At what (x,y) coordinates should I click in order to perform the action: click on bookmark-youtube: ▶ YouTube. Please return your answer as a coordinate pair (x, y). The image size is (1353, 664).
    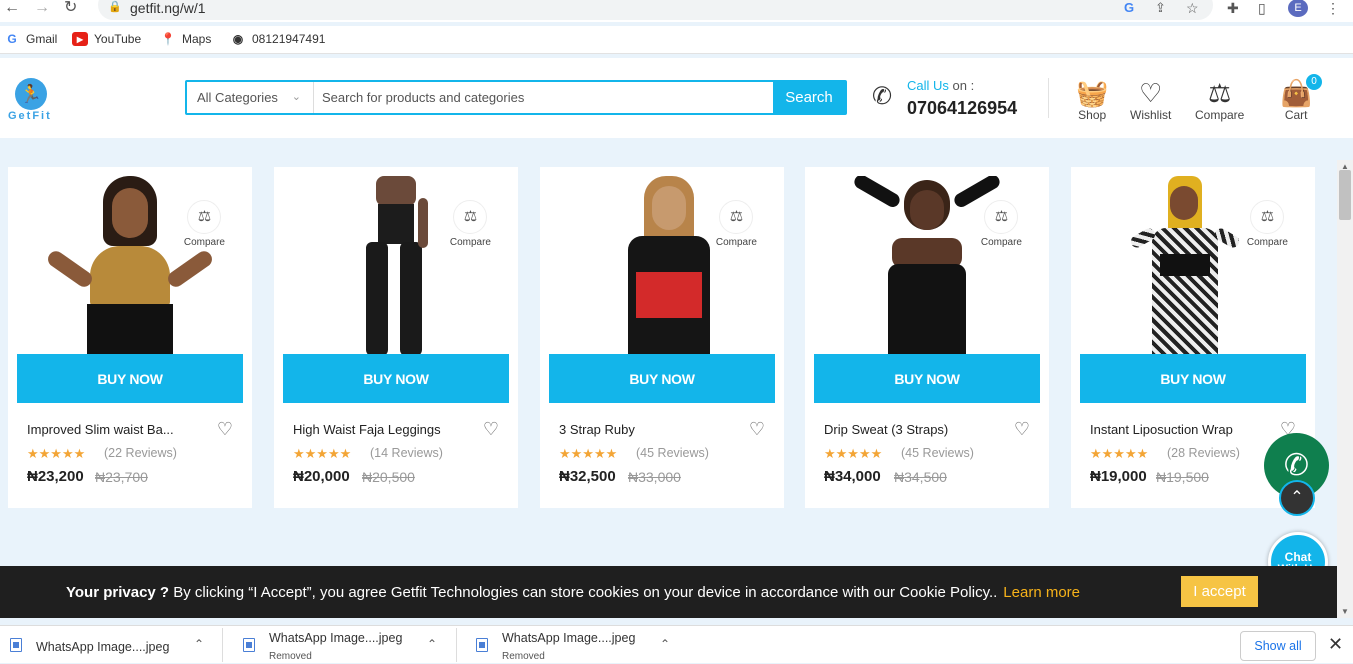
    Looking at the image, I should click on (106, 39).